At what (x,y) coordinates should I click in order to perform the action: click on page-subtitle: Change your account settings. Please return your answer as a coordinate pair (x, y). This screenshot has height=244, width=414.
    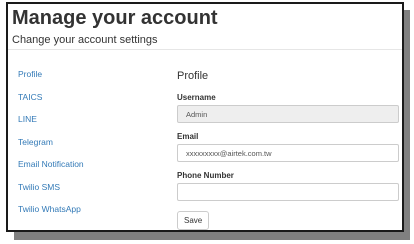
    Looking at the image, I should click on (85, 40).